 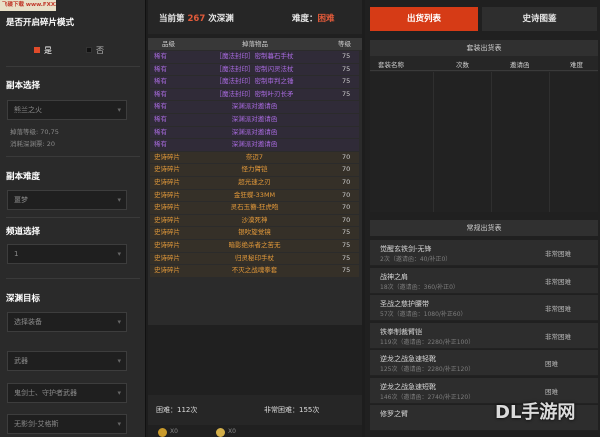 I want to click on drop-row-item: 怪力臂铠, so click(x=254, y=169).